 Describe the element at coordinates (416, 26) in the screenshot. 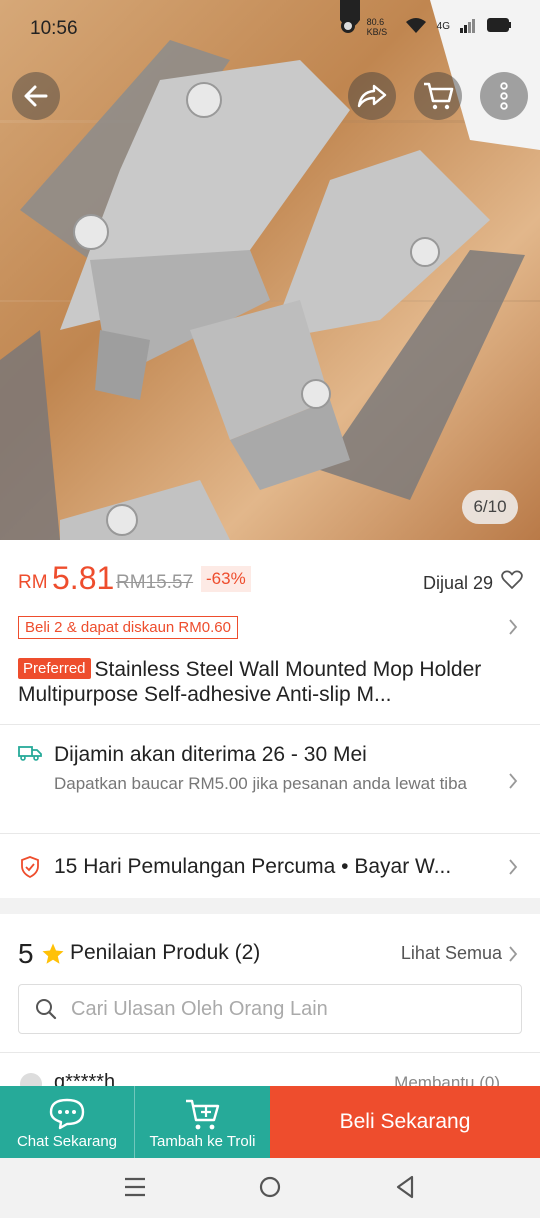

I see `wifi-icon` at that location.